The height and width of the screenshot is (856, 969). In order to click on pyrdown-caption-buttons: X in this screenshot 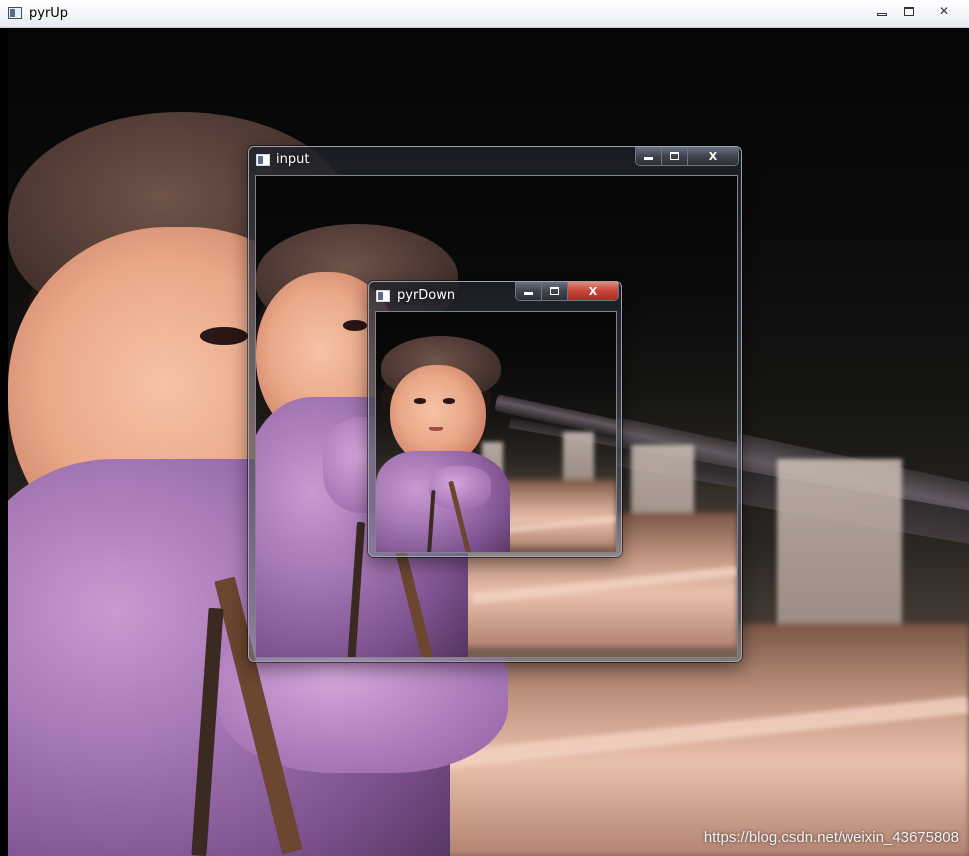, I will do `click(567, 291)`.